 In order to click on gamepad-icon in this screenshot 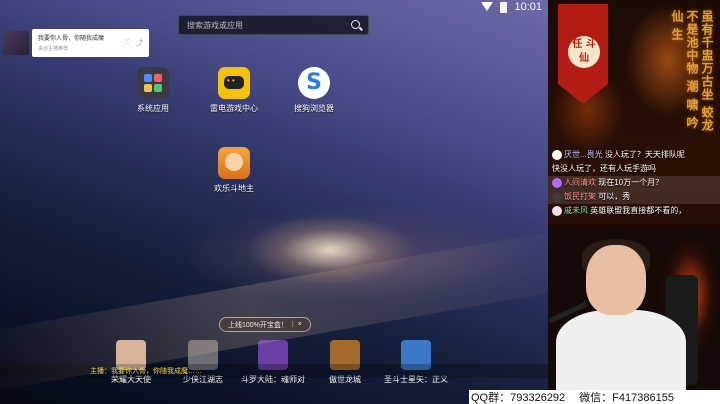, I will do `click(234, 83)`.